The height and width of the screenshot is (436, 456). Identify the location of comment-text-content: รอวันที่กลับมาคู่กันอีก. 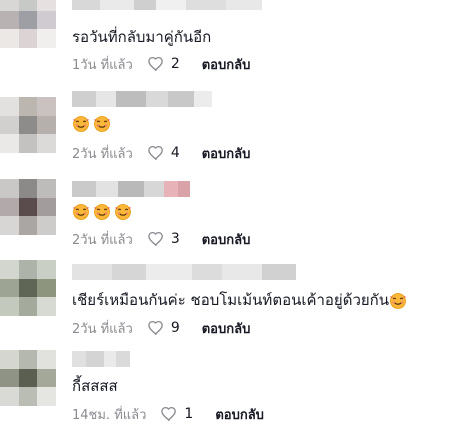
(142, 37).